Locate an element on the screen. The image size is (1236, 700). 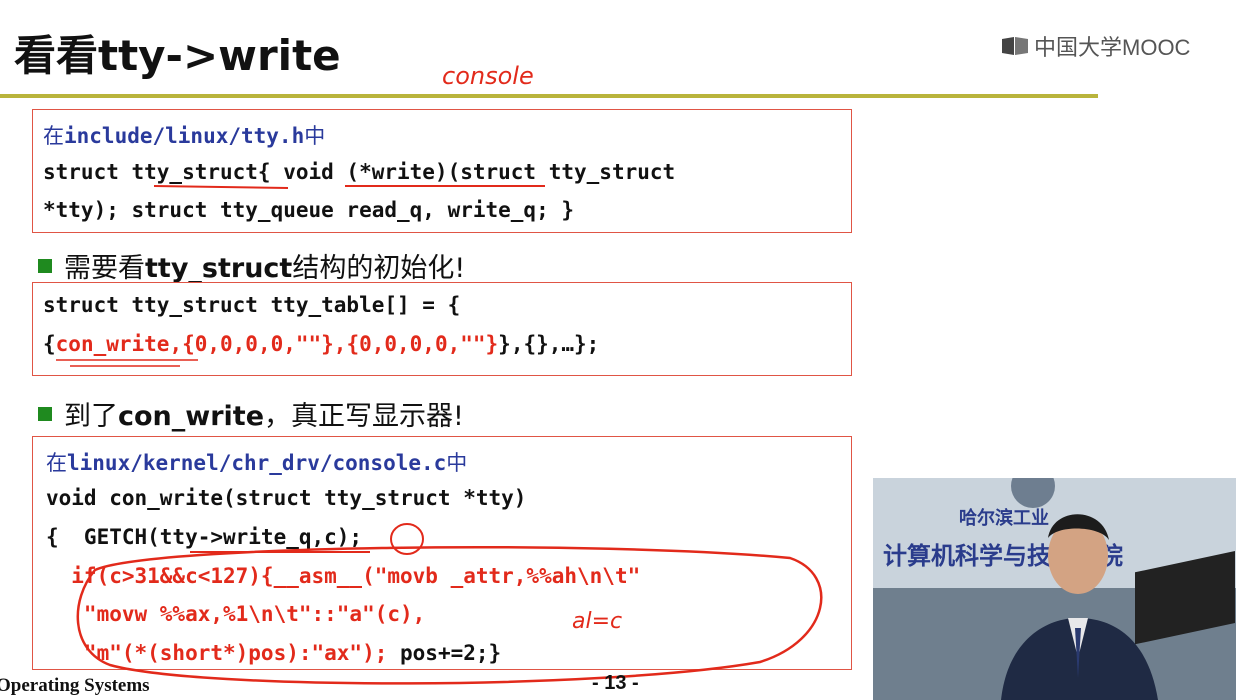
mooc-logo-icon is located at coordinates (1015, 46).